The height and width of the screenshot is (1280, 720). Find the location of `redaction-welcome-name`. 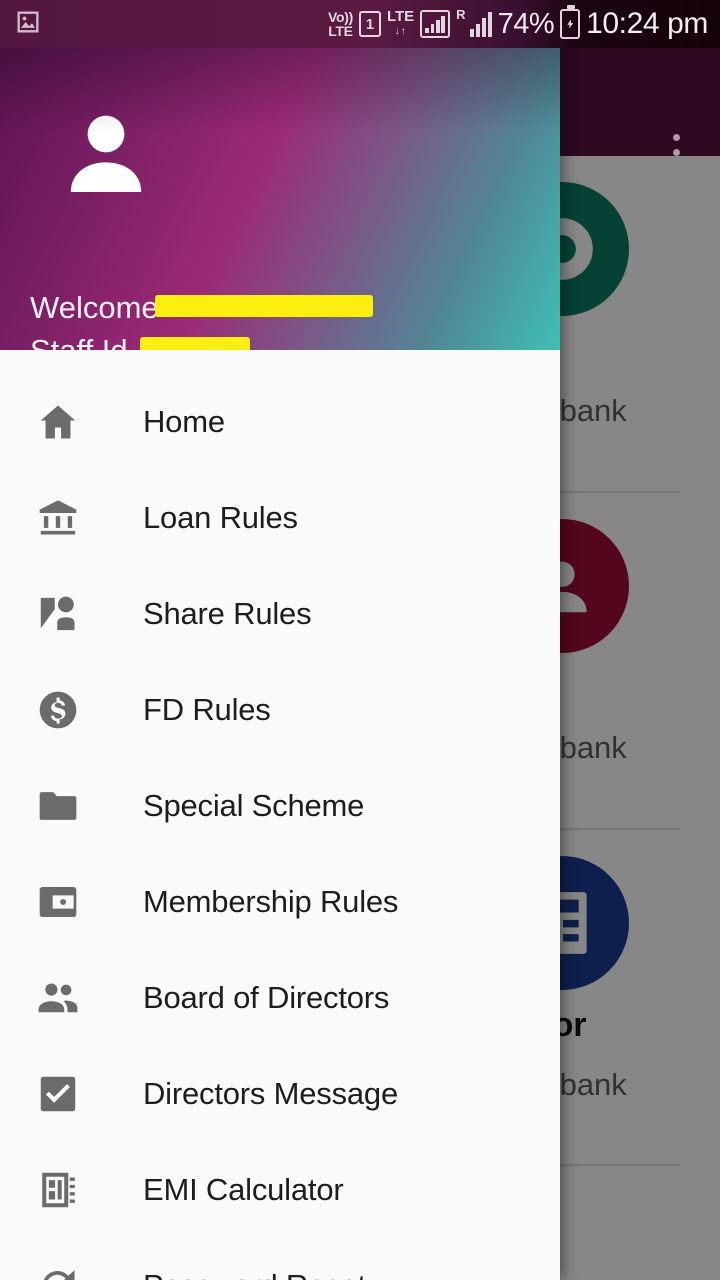

redaction-welcome-name is located at coordinates (264, 306).